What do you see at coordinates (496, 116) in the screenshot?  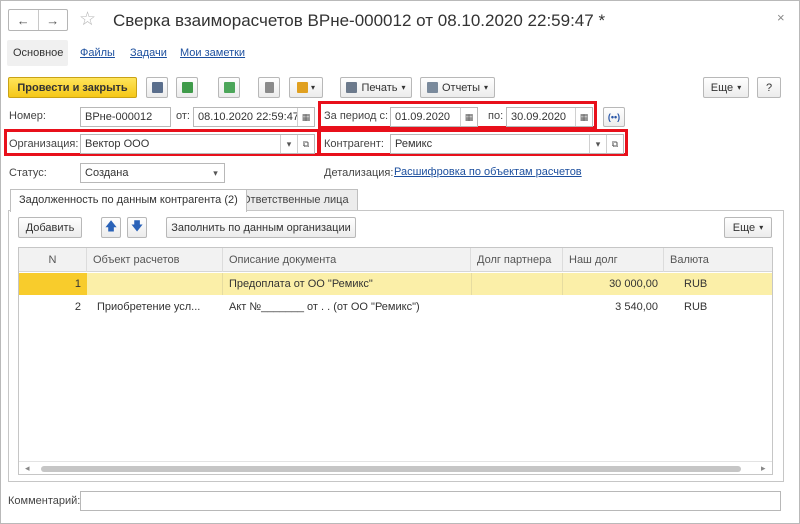 I see `period-to-label: по:` at bounding box center [496, 116].